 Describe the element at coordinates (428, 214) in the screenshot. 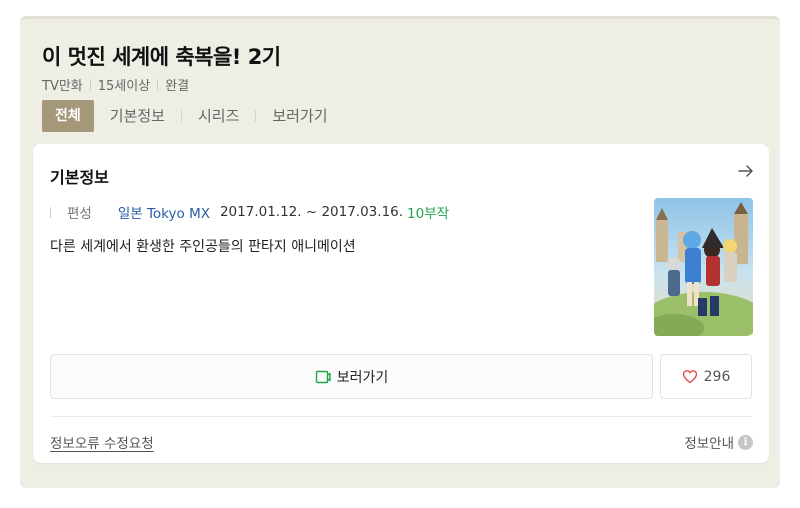

I see `episode-count: 10부작` at that location.